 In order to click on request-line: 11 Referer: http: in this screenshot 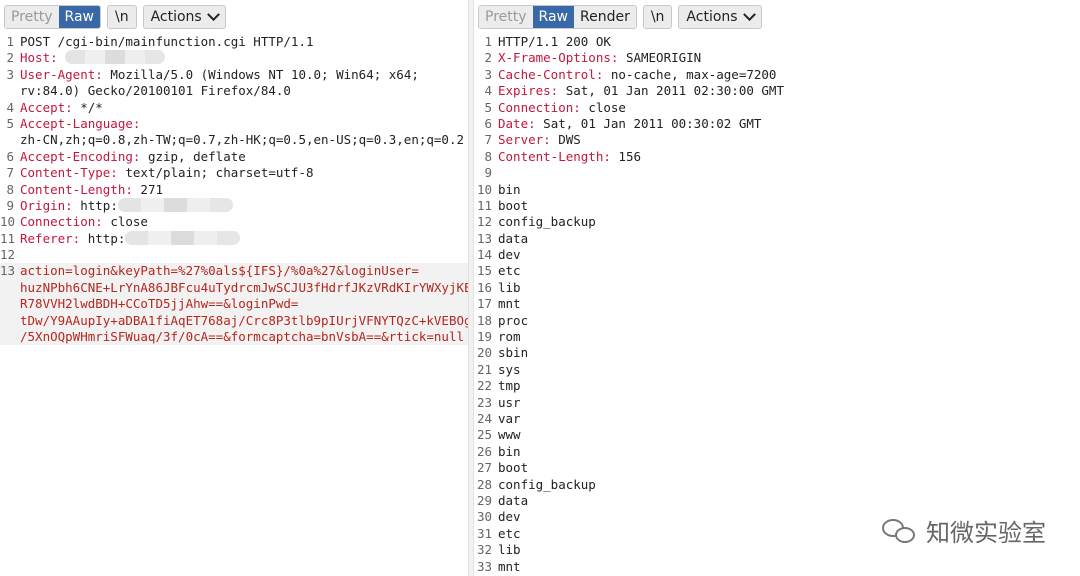, I will do `click(234, 238)`.